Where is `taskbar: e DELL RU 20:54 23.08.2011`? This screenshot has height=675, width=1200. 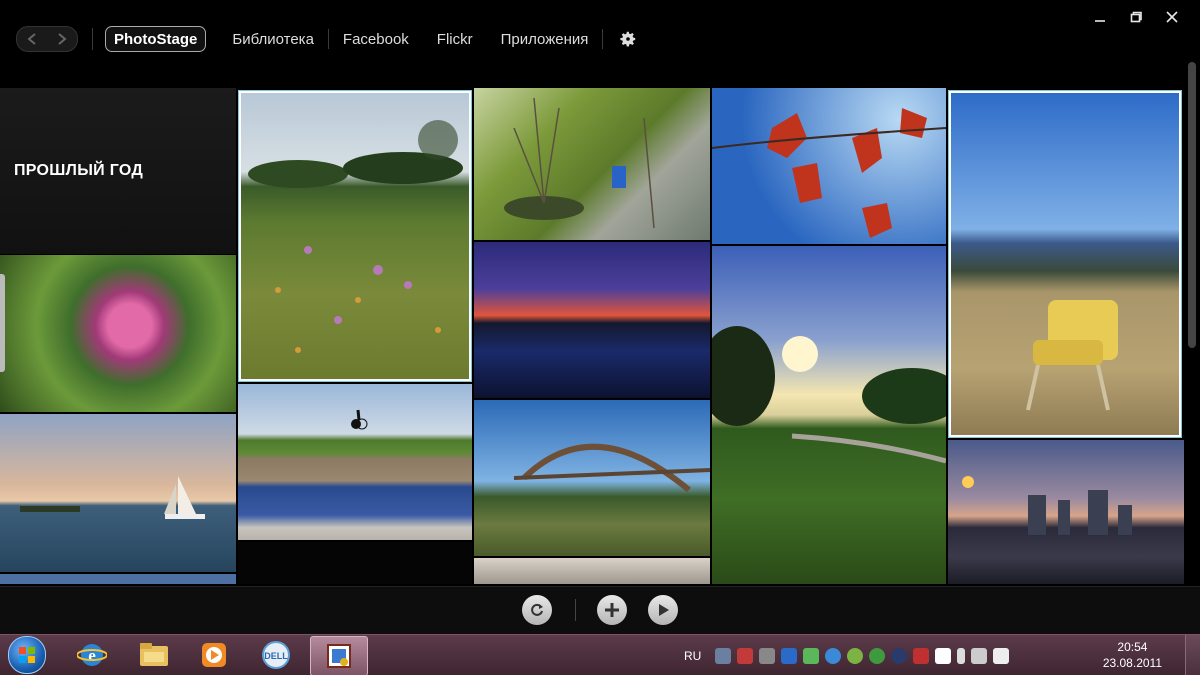 taskbar: e DELL RU 20:54 23.08.2011 is located at coordinates (600, 654).